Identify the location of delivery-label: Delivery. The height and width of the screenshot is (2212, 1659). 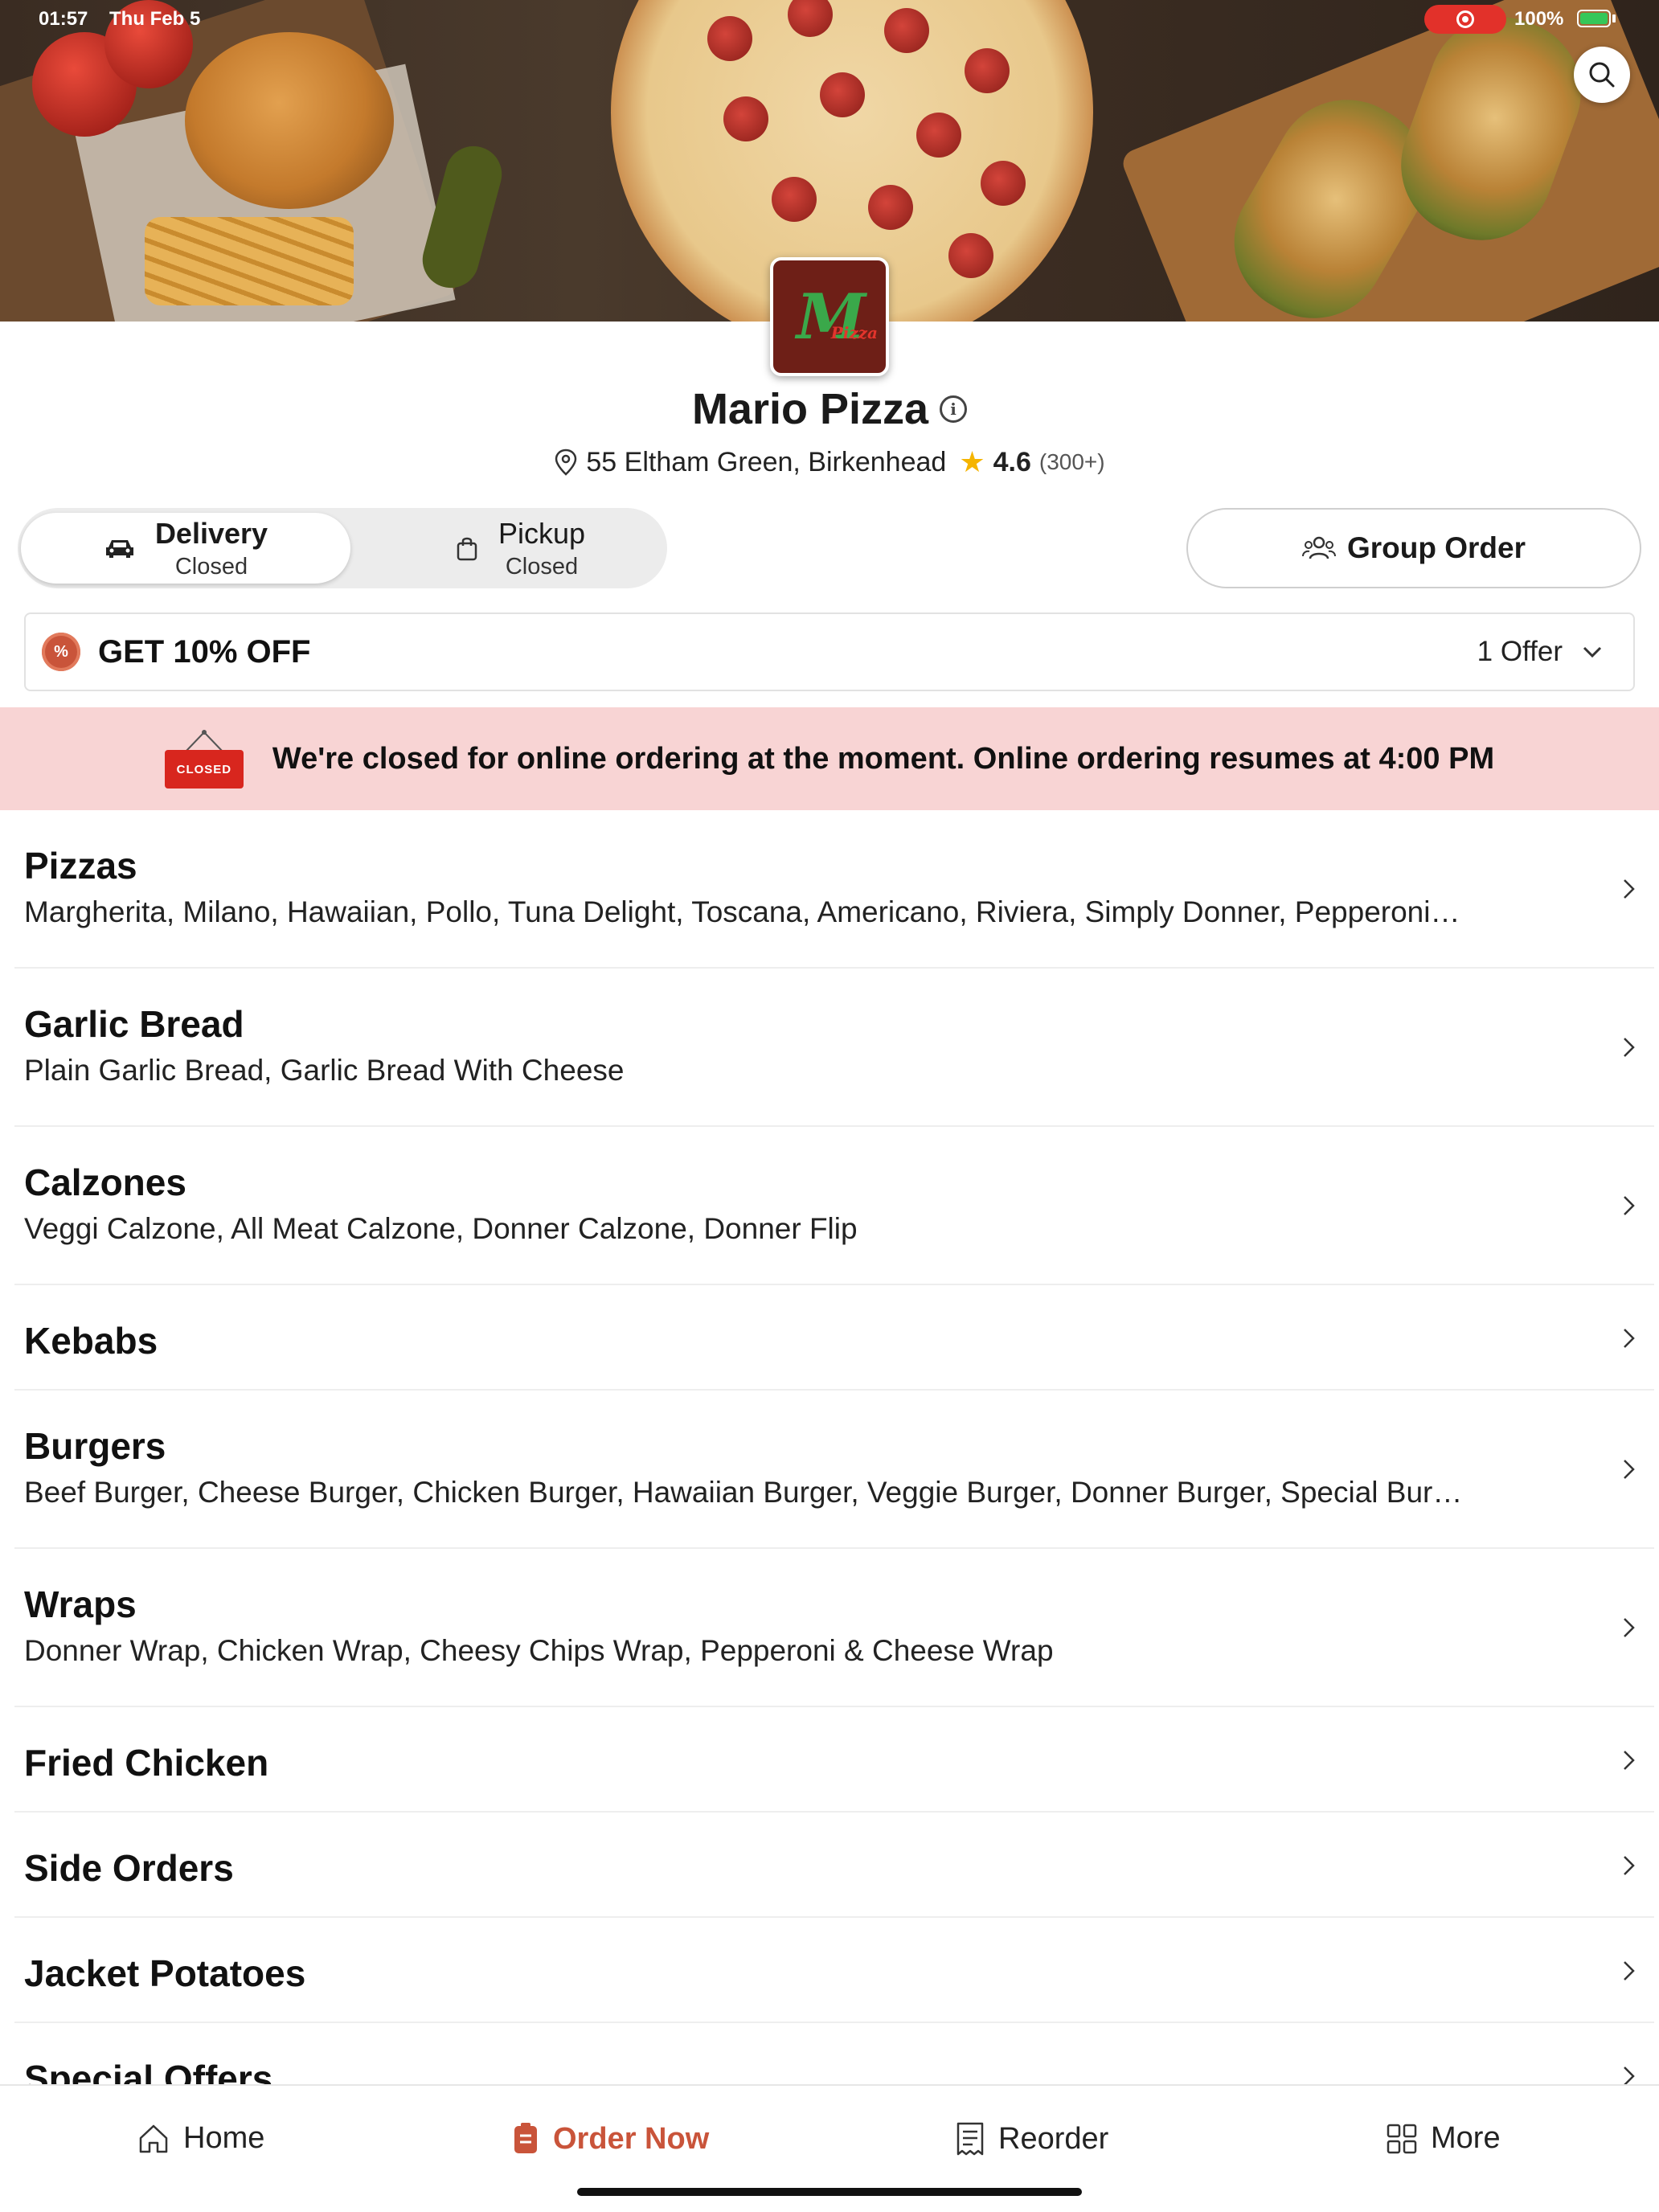
(211, 533).